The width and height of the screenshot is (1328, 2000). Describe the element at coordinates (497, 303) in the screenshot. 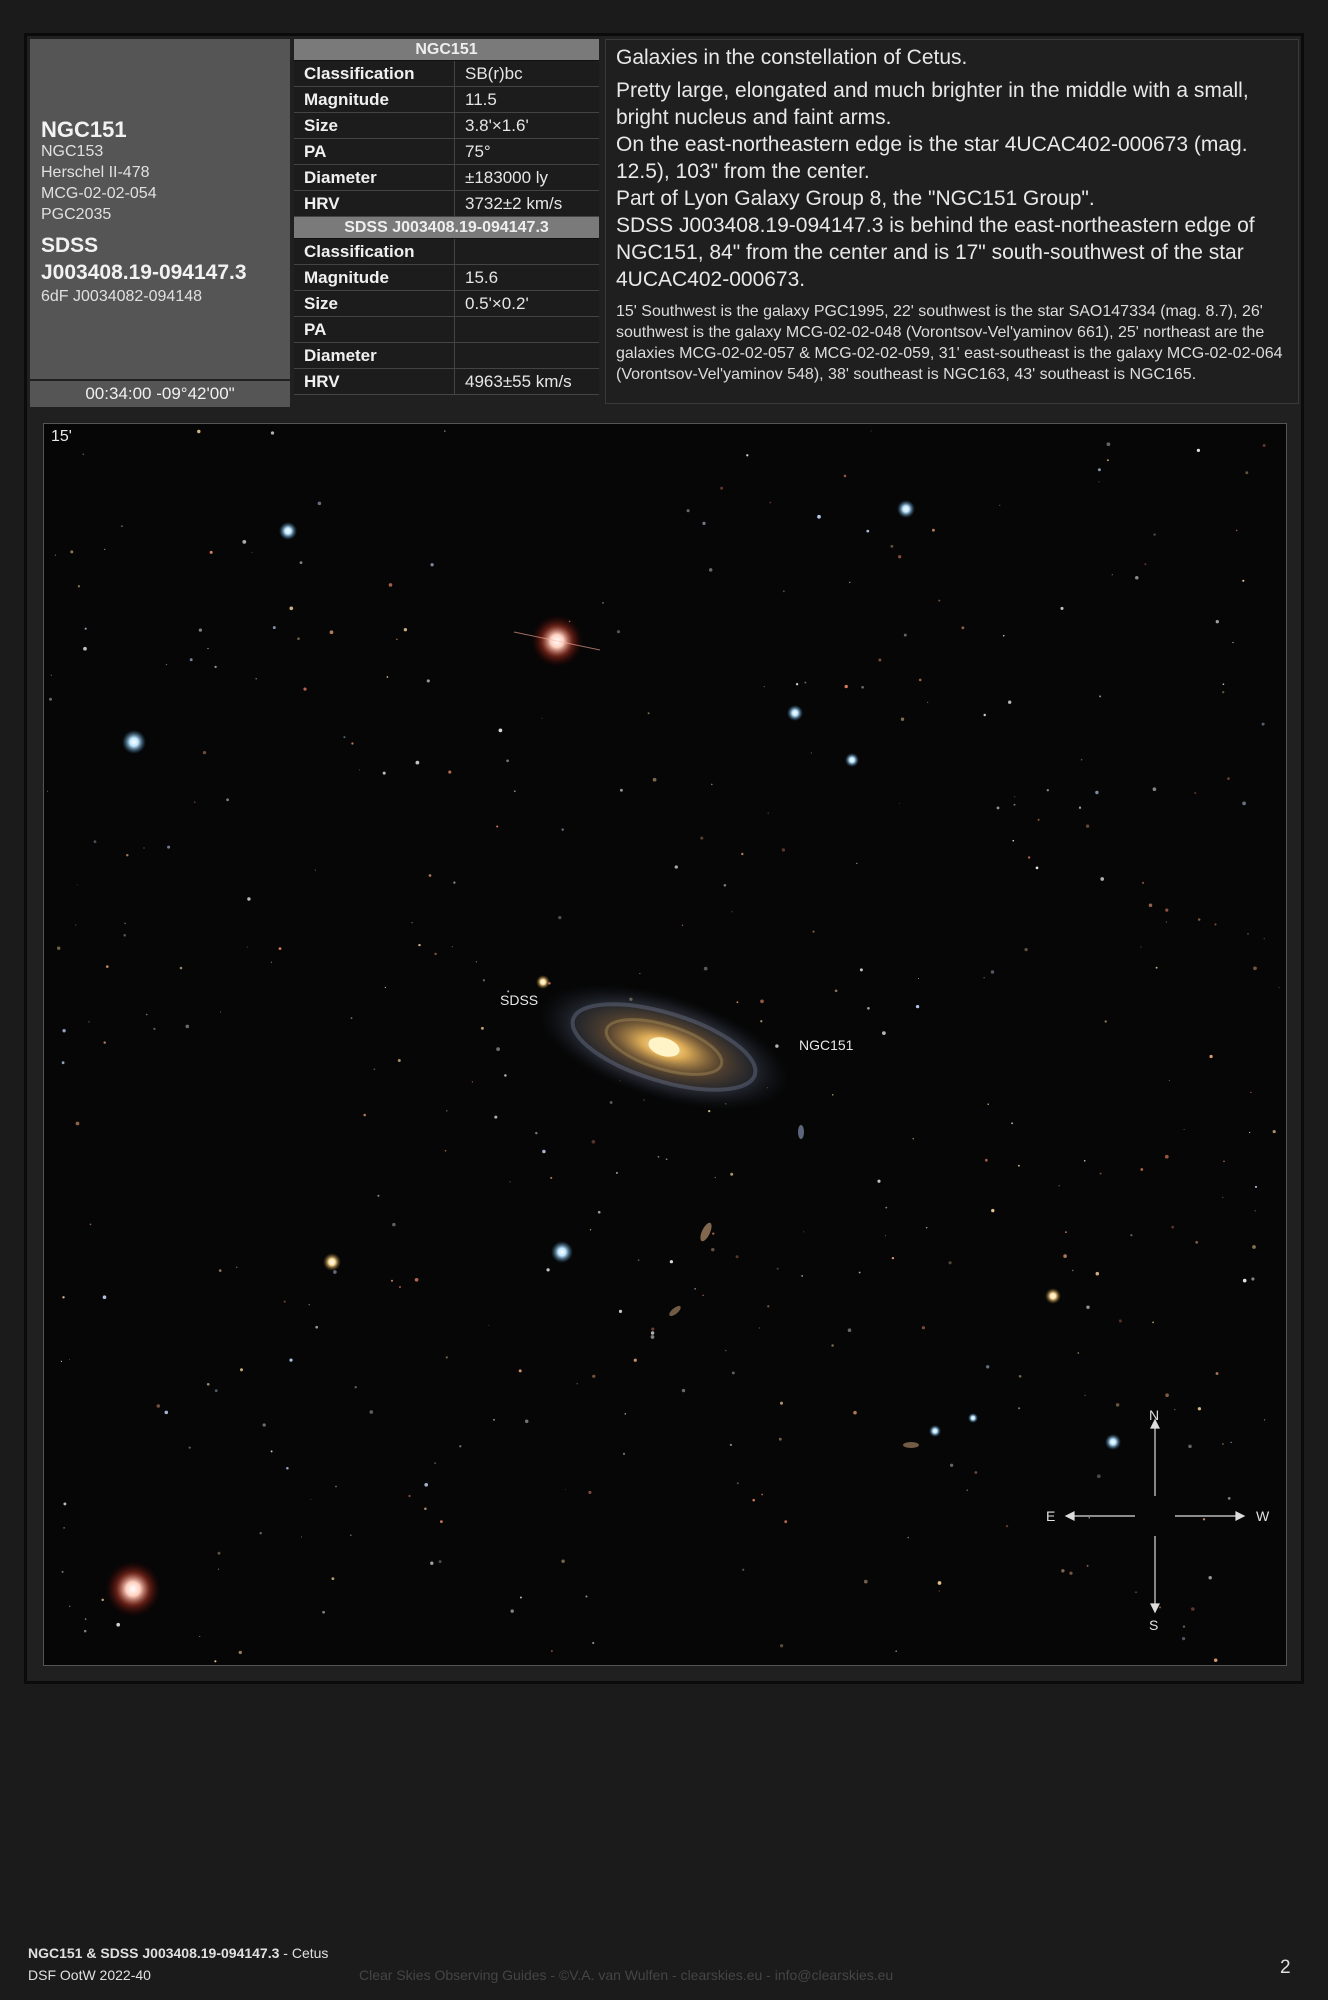

I see `row-value: 0.5'×0.2'` at that location.